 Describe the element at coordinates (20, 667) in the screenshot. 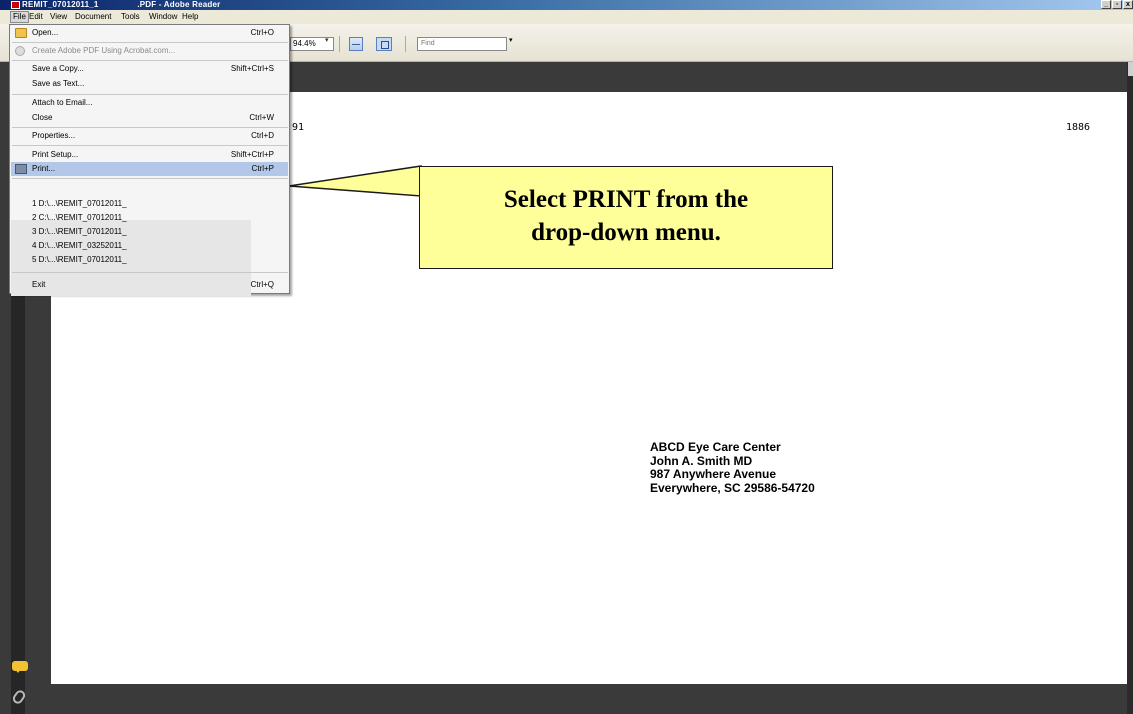

I see `comment-icon` at that location.